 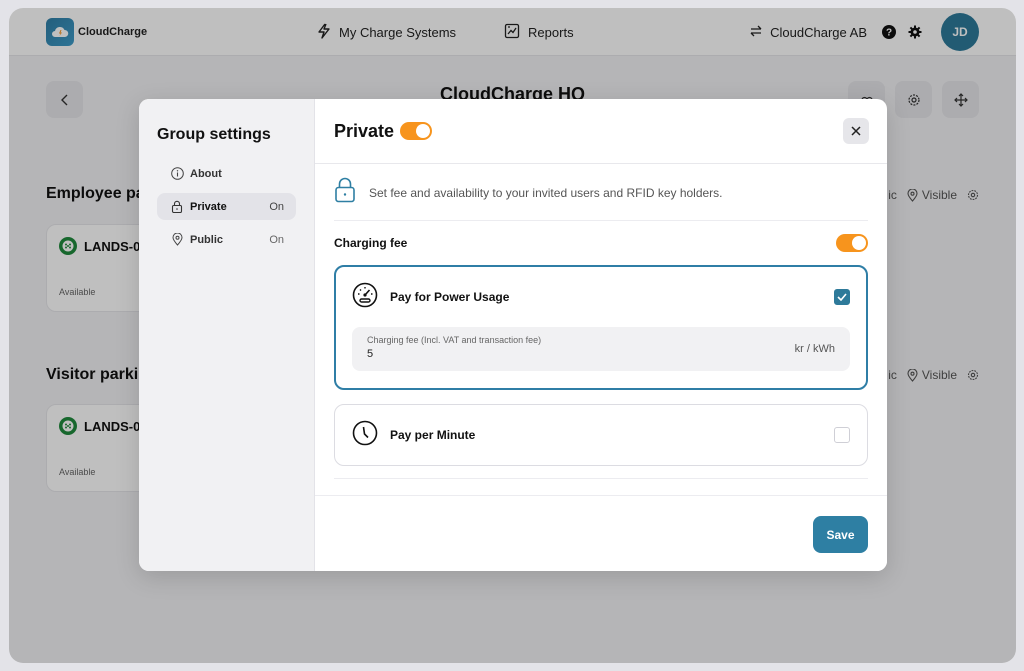 I want to click on pay-for-power-usage-checkbox, so click(x=842, y=297).